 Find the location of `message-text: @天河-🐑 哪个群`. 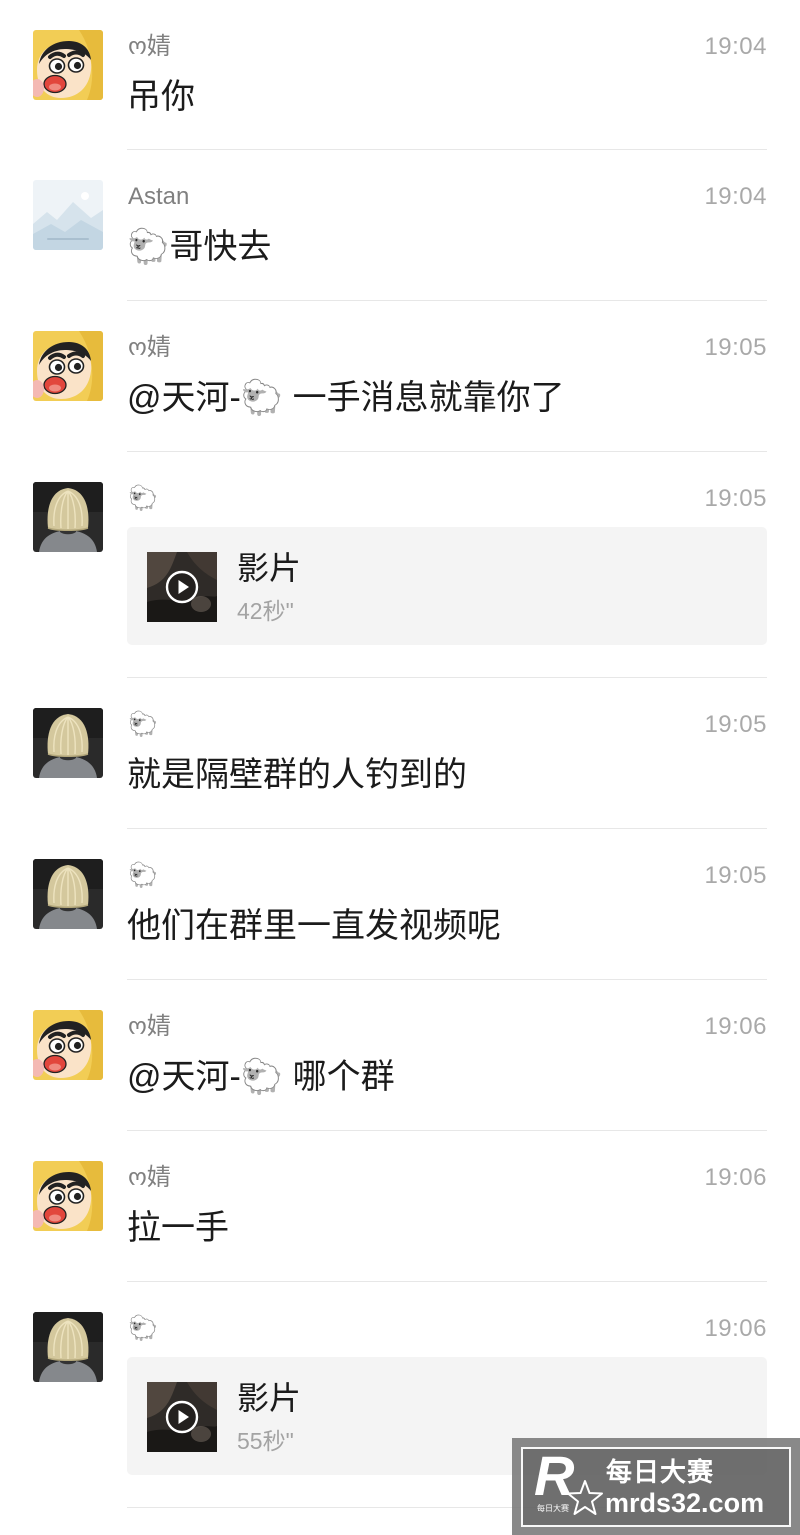

message-text: @天河-🐑 哪个群 is located at coordinates (261, 1077).